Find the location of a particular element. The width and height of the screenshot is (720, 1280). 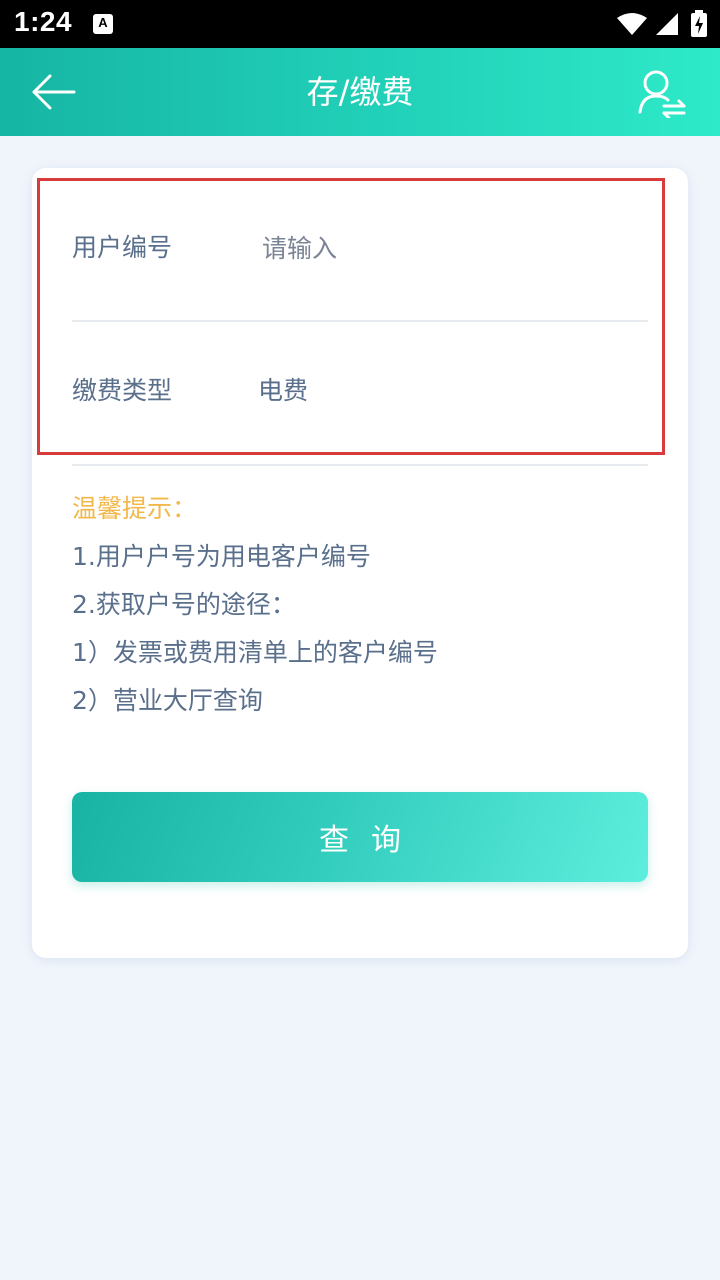

user-number-label: 用户编号 is located at coordinates (122, 247).